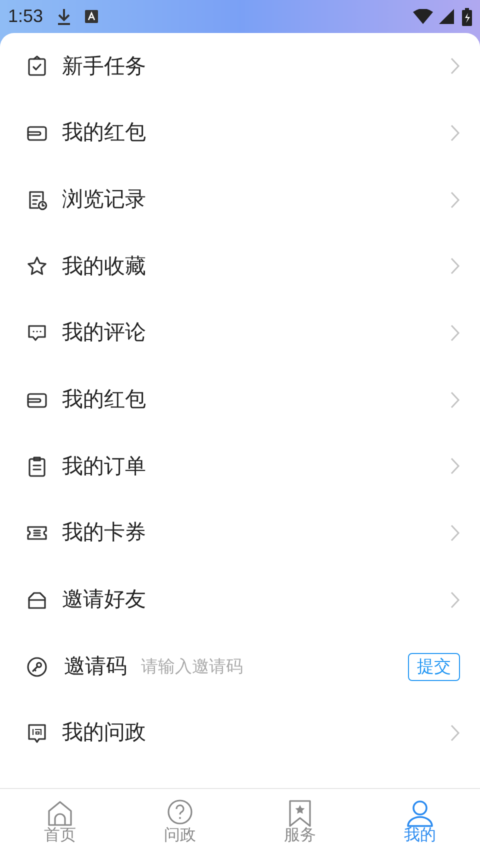 The image size is (480, 853). I want to click on menu-label: 我的评论, so click(104, 333).